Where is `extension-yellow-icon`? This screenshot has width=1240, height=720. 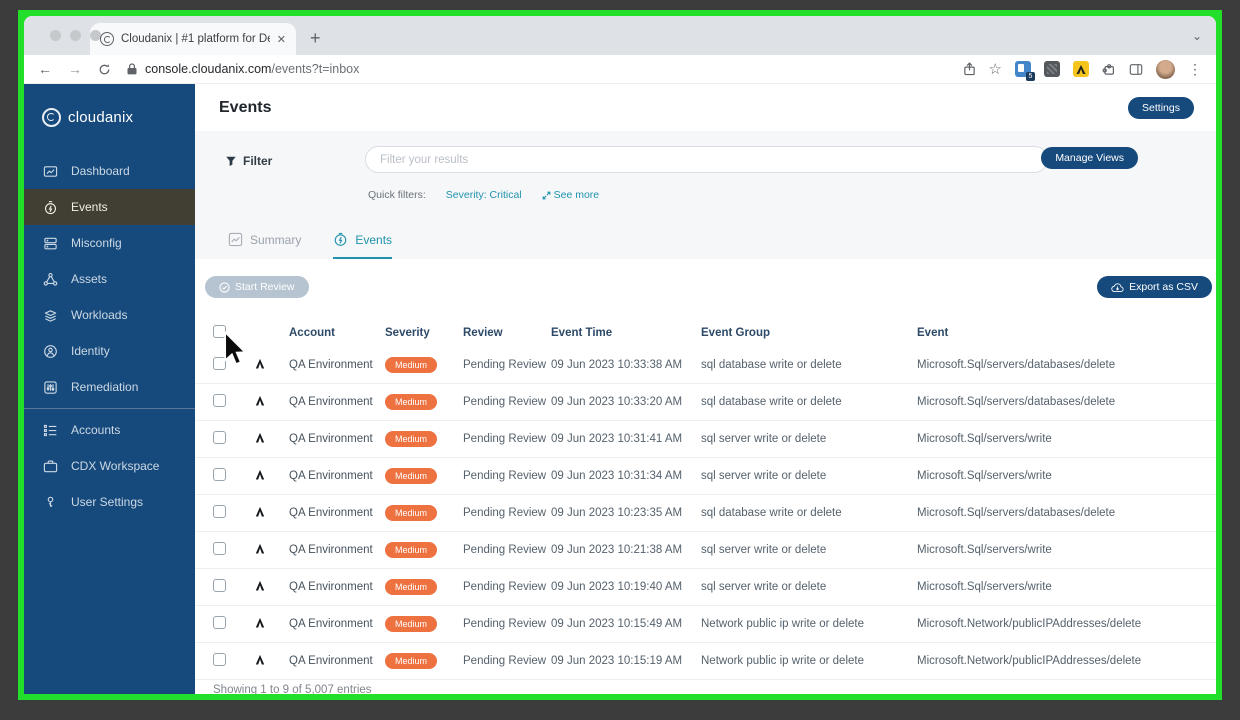 extension-yellow-icon is located at coordinates (1081, 69).